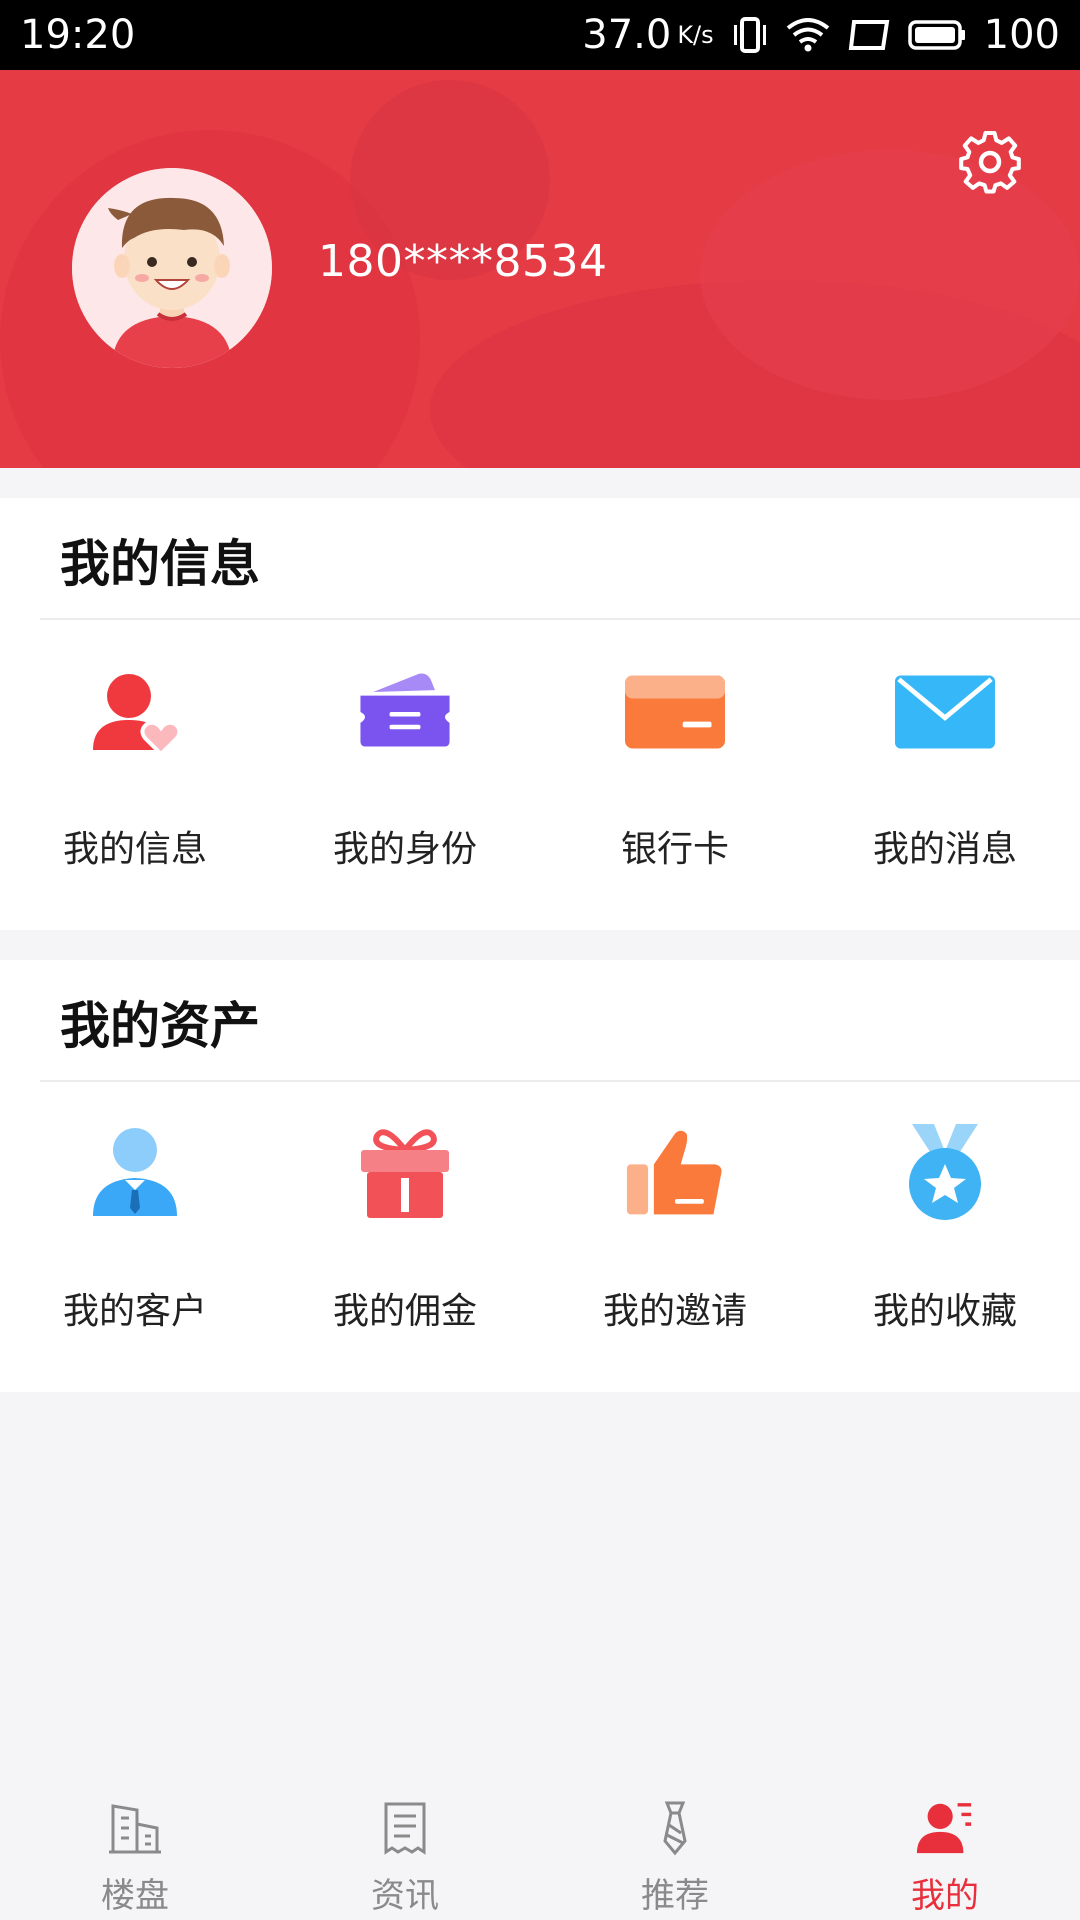 The width and height of the screenshot is (1080, 1920). I want to click on avatar, so click(172, 268).